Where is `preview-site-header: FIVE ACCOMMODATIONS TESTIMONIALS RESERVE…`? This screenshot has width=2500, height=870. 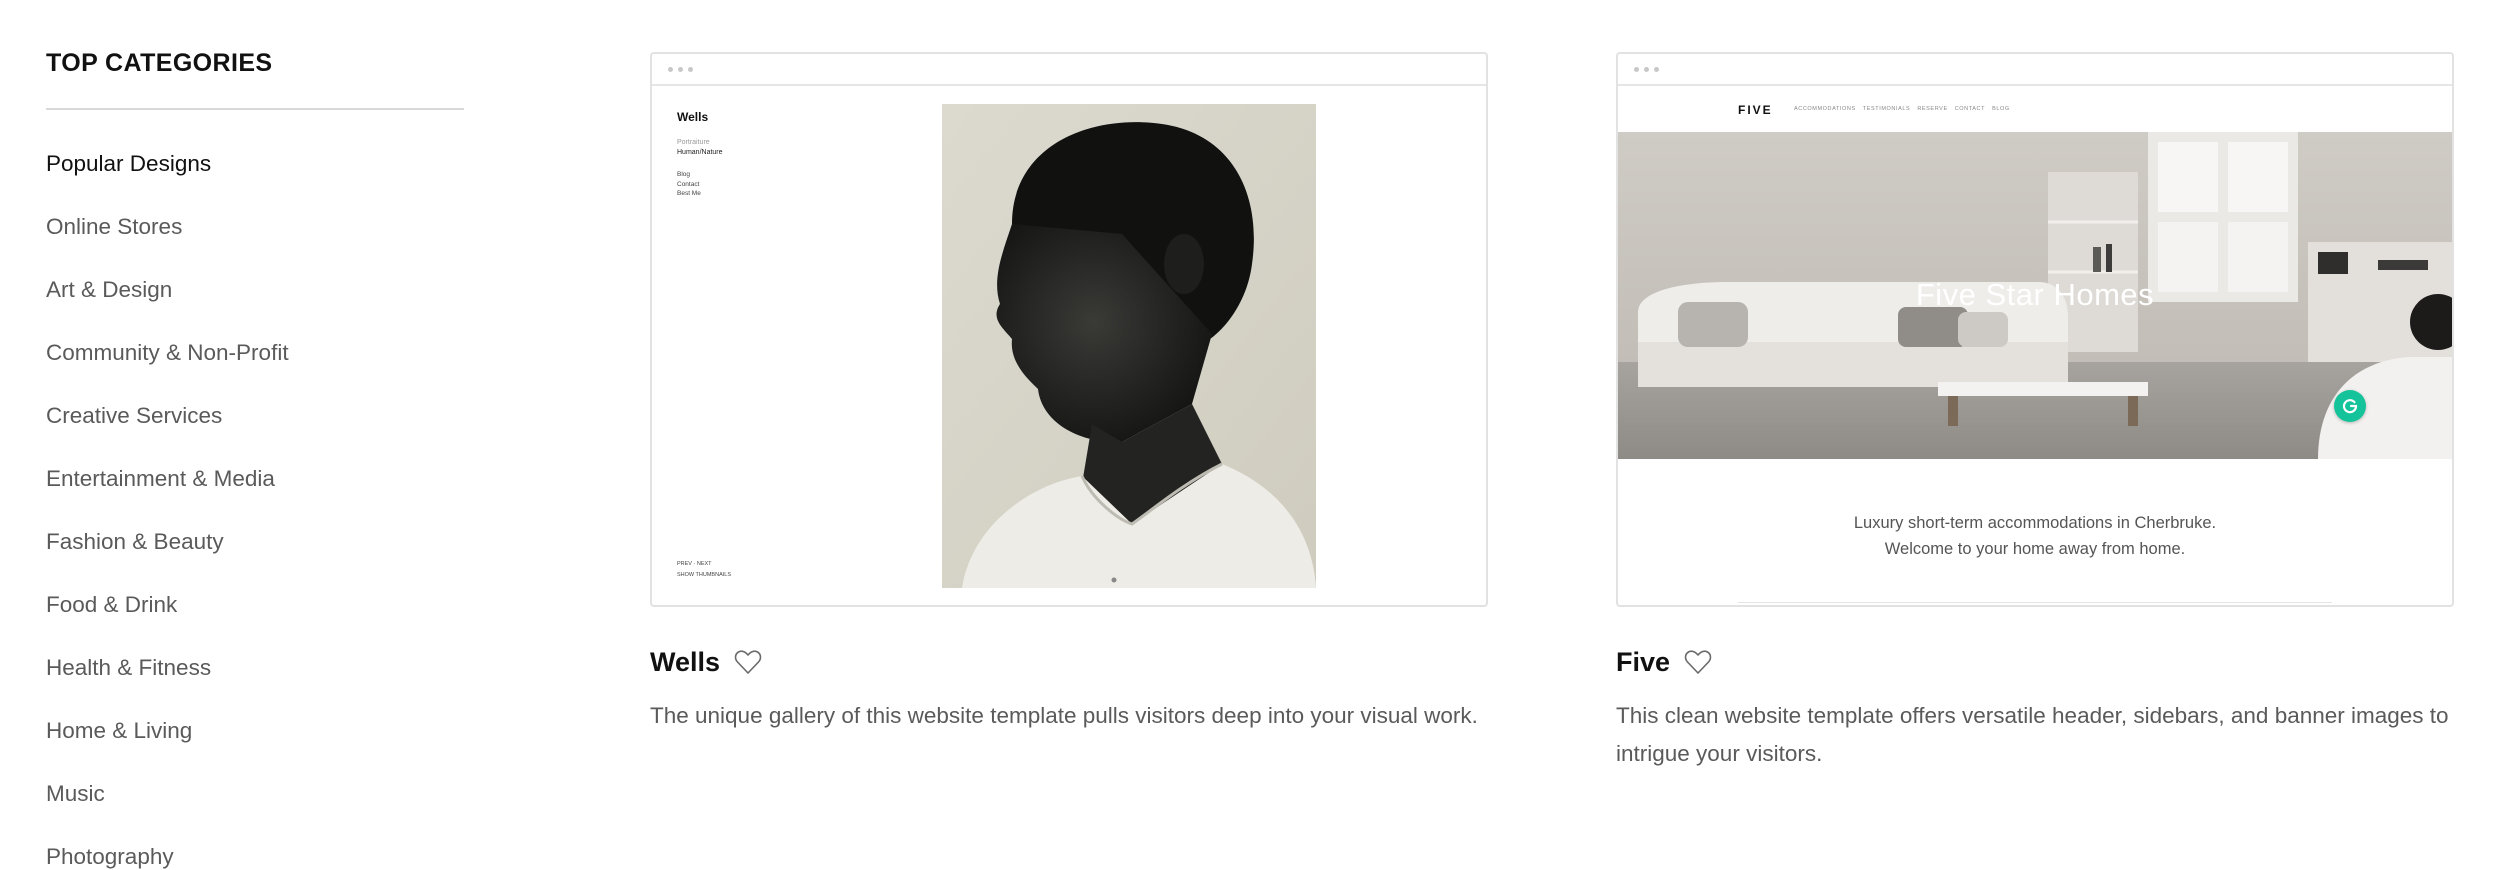
preview-site-header: FIVE ACCOMMODATIONS TESTIMONIALS RESERVE… is located at coordinates (2035, 109).